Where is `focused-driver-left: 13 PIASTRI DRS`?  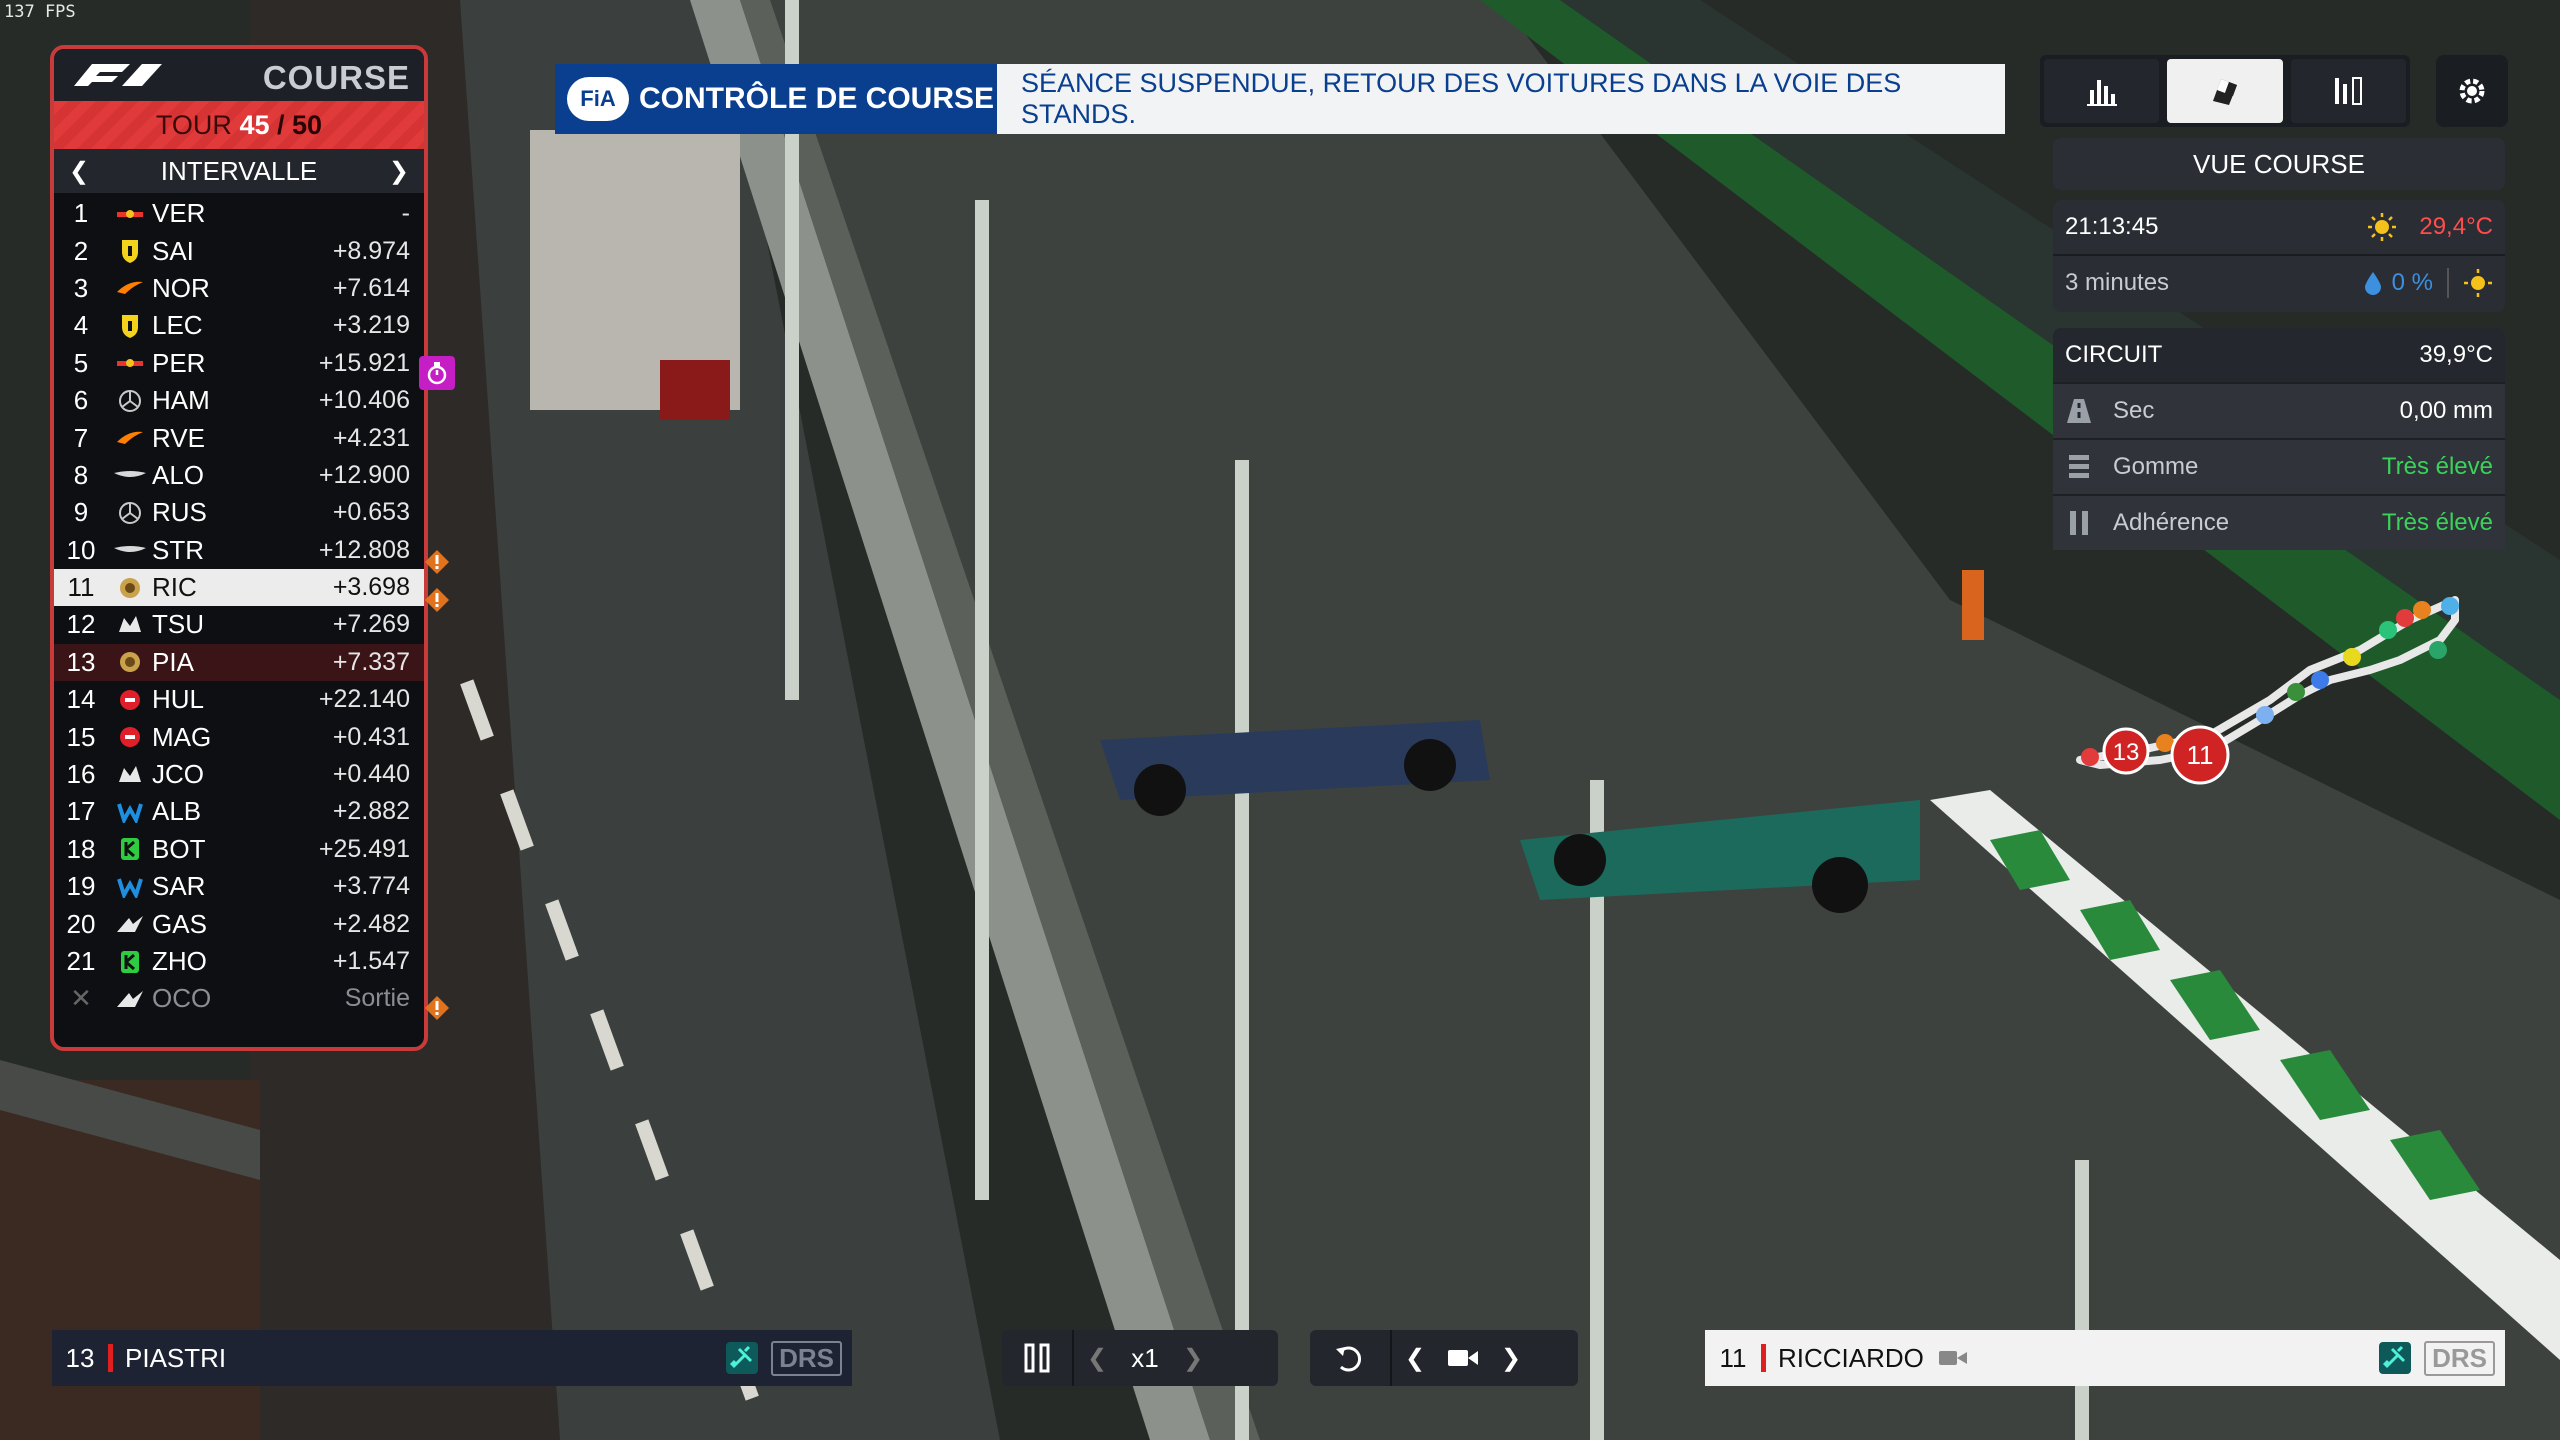 focused-driver-left: 13 PIASTRI DRS is located at coordinates (452, 1358).